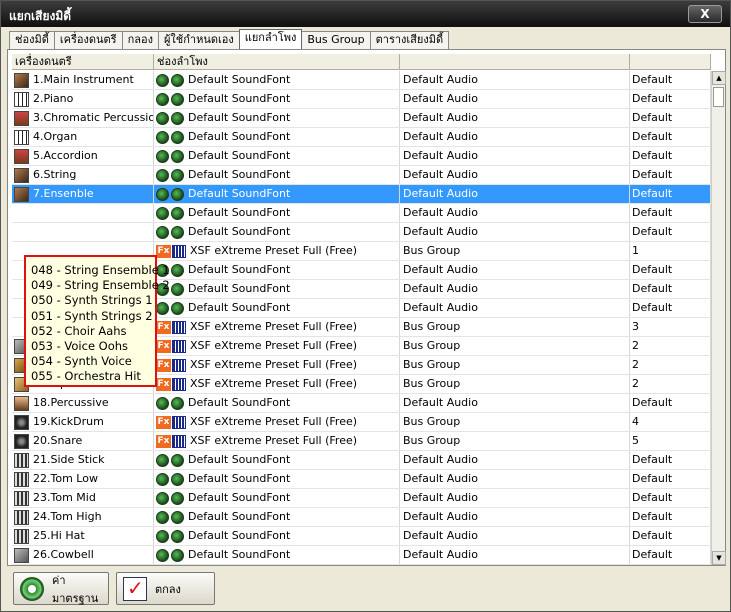  What do you see at coordinates (165, 588) in the screenshot?
I see `ok-button: ตกลง` at bounding box center [165, 588].